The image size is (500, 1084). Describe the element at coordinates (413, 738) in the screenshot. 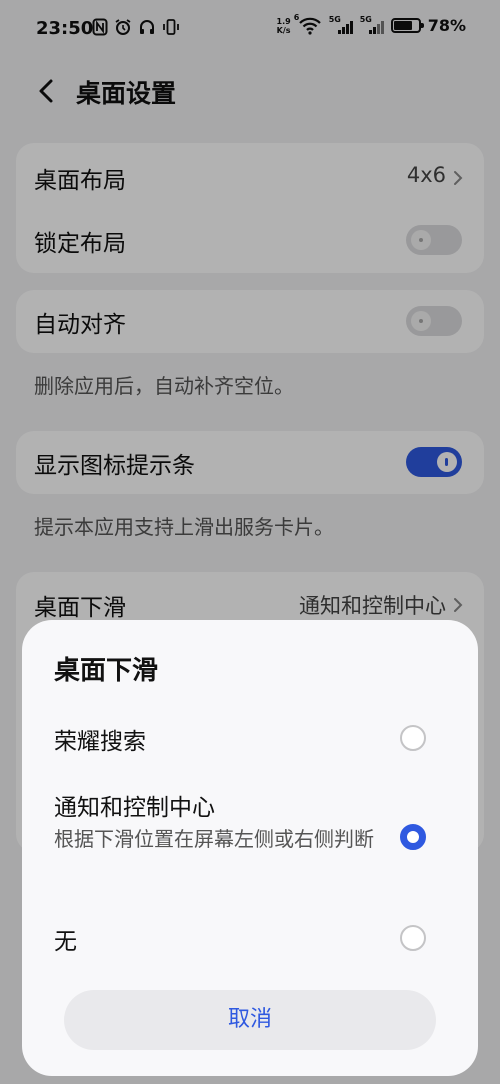

I see `radio-honor-search` at that location.